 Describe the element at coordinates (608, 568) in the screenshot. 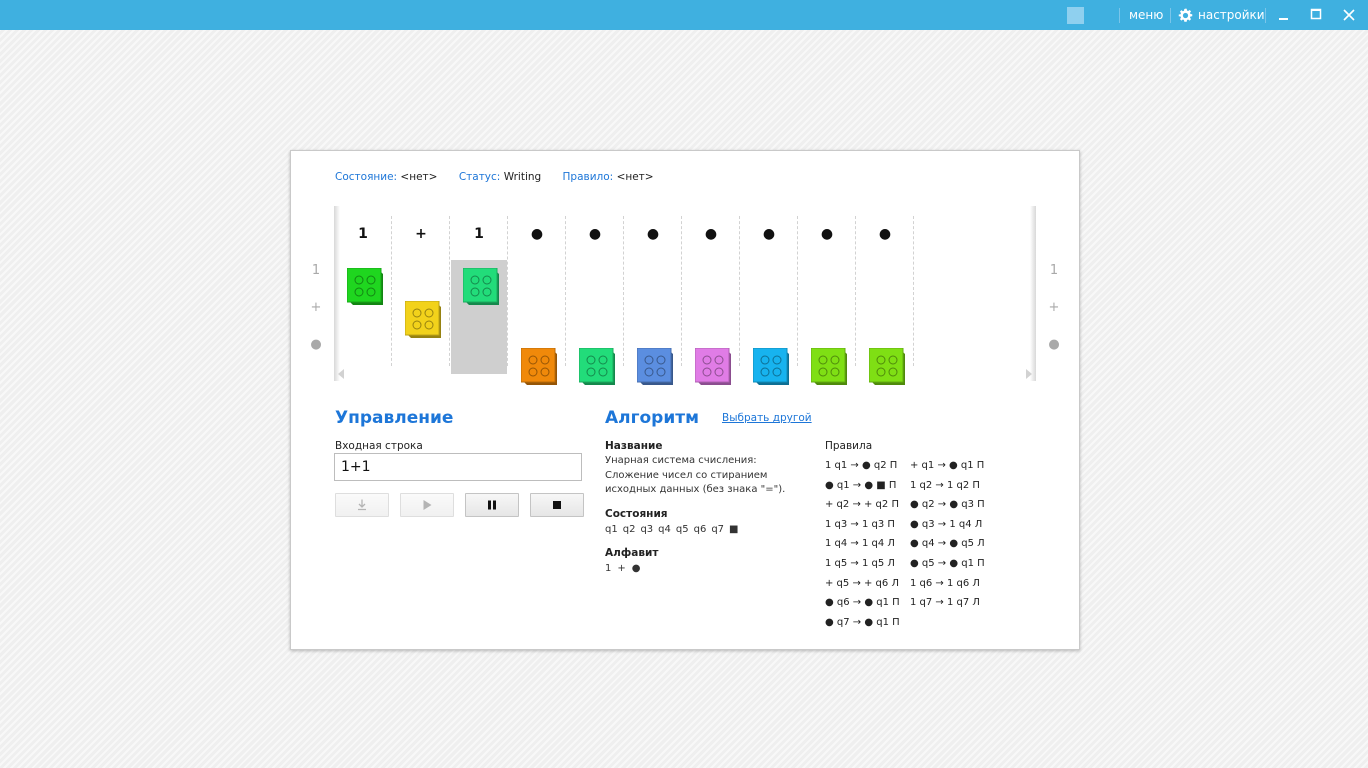

I see `alphabet-item: 1` at that location.